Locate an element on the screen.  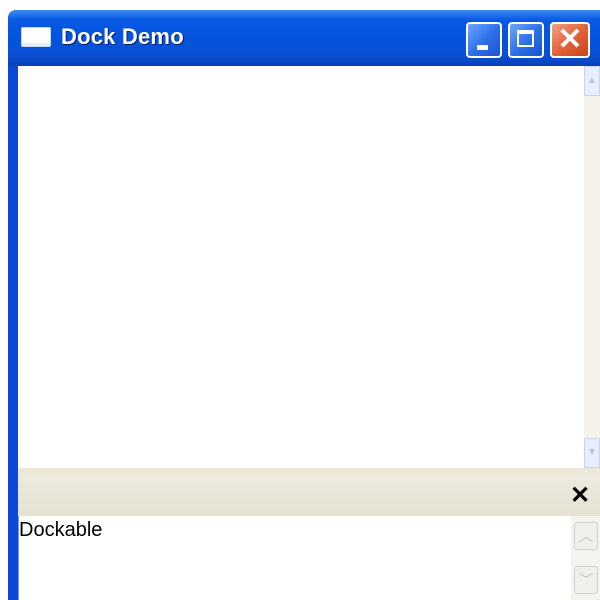
minimize-icon is located at coordinates (482, 47).